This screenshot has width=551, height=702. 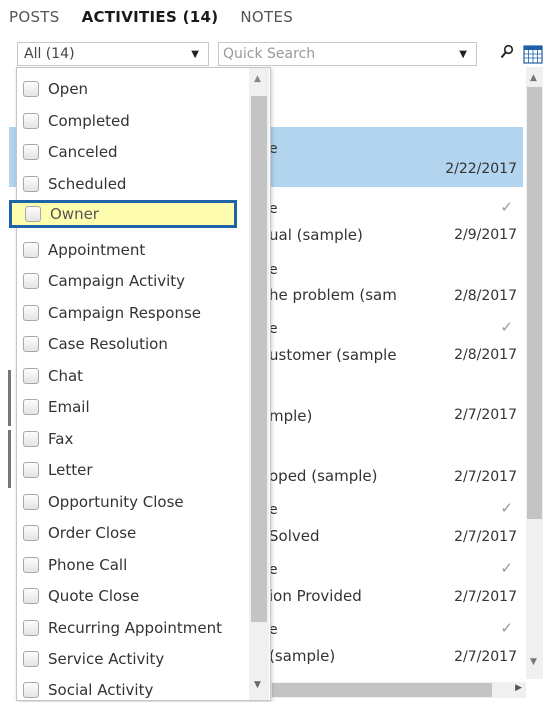 I want to click on filter-option-chat: Chat, so click(x=133, y=376).